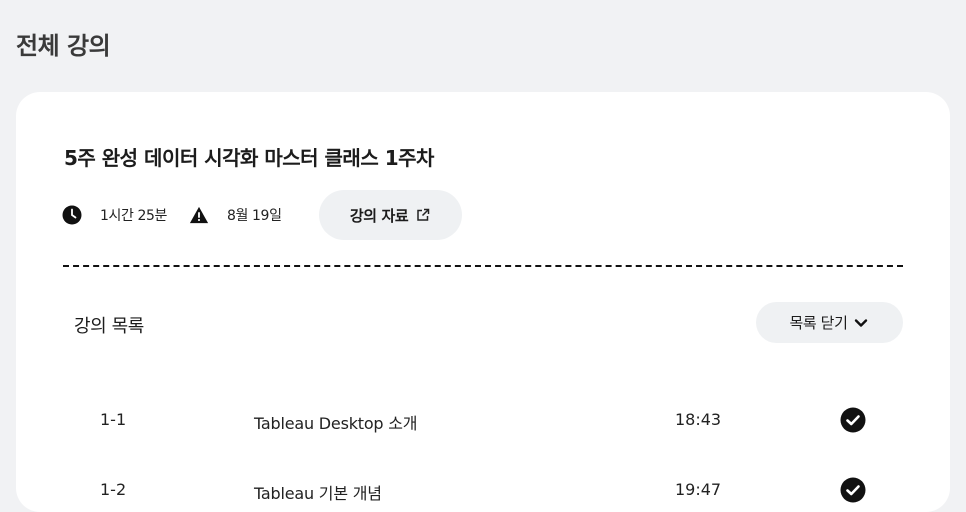 The image size is (966, 512). Describe the element at coordinates (861, 323) in the screenshot. I see `chevron-down-icon` at that location.